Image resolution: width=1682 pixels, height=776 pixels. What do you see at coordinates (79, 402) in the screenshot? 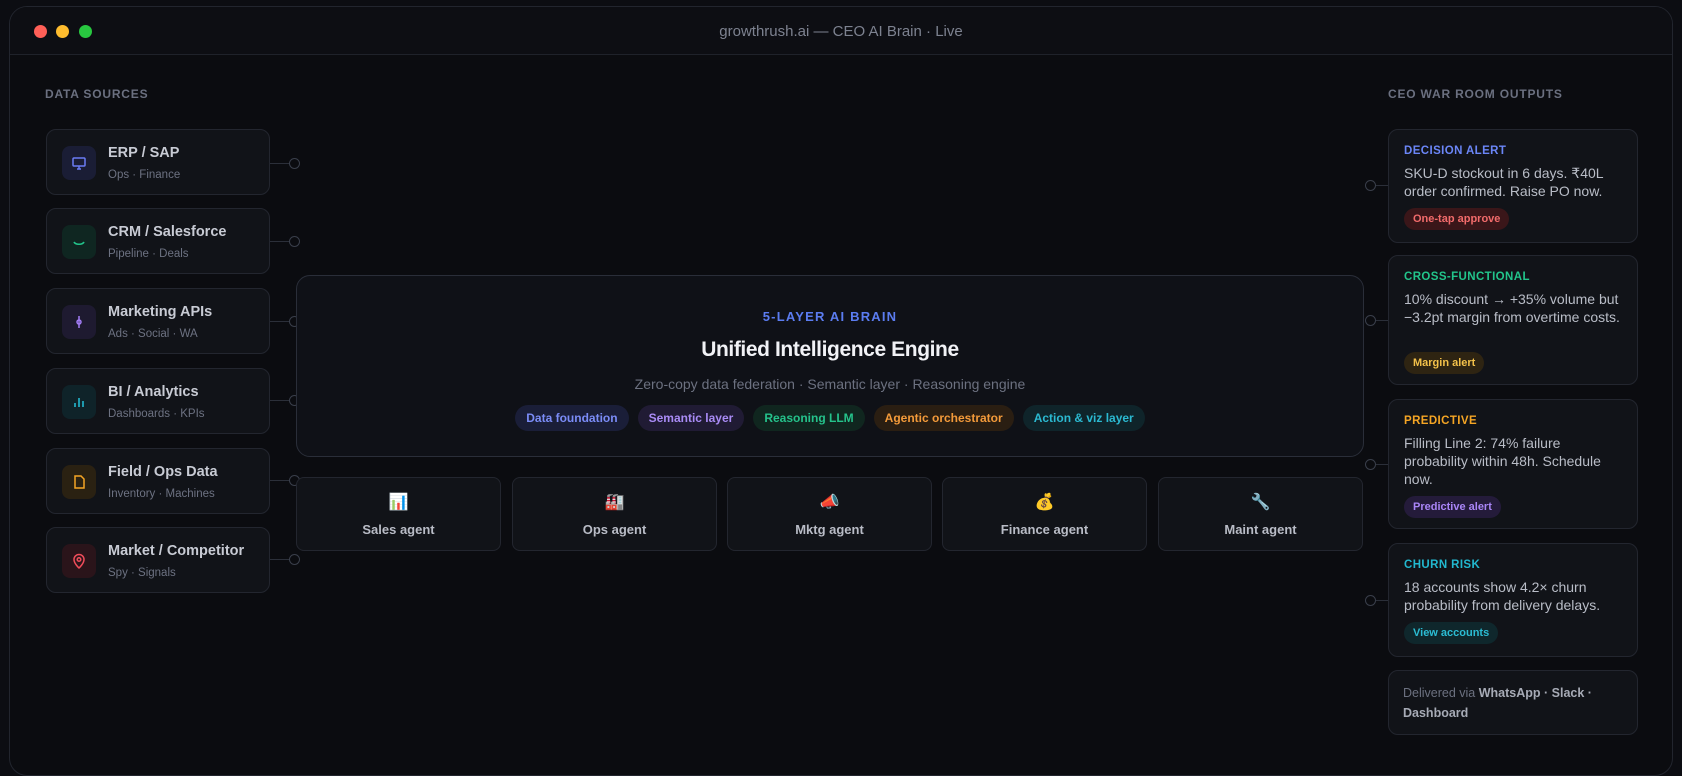
I see `bar-chart-icon` at bounding box center [79, 402].